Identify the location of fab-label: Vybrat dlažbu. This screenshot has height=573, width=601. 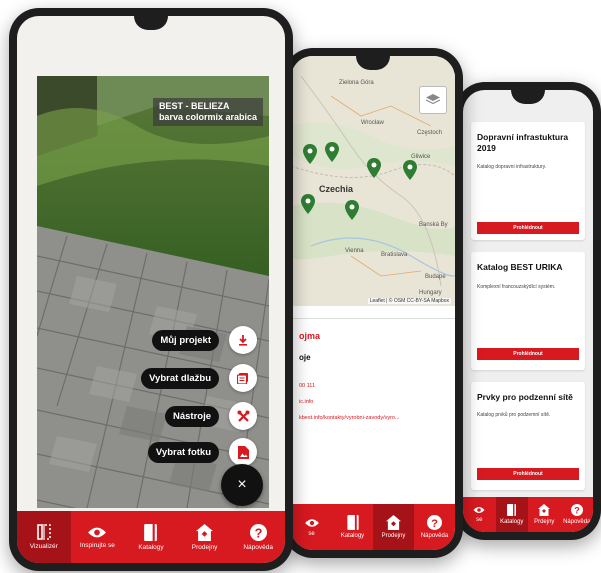
(180, 378).